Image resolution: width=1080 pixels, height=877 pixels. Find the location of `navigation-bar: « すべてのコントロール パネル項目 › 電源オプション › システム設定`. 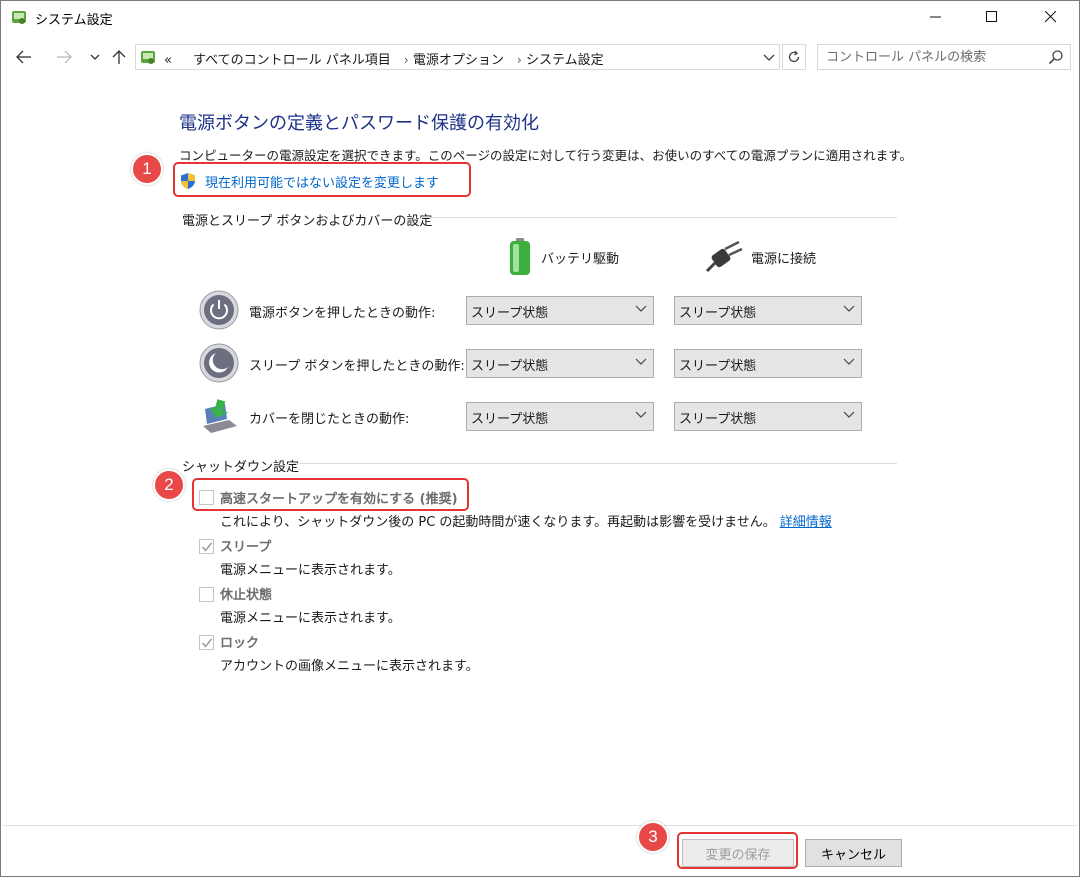

navigation-bar: « すべてのコントロール パネル項目 › 電源オプション › システム設定 is located at coordinates (540, 57).